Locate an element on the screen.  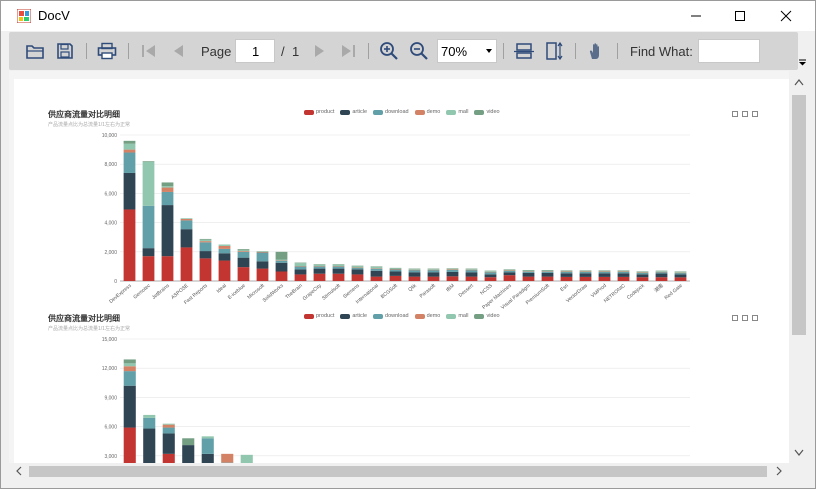
vertical-scrollbar is located at coordinates (799, 267).